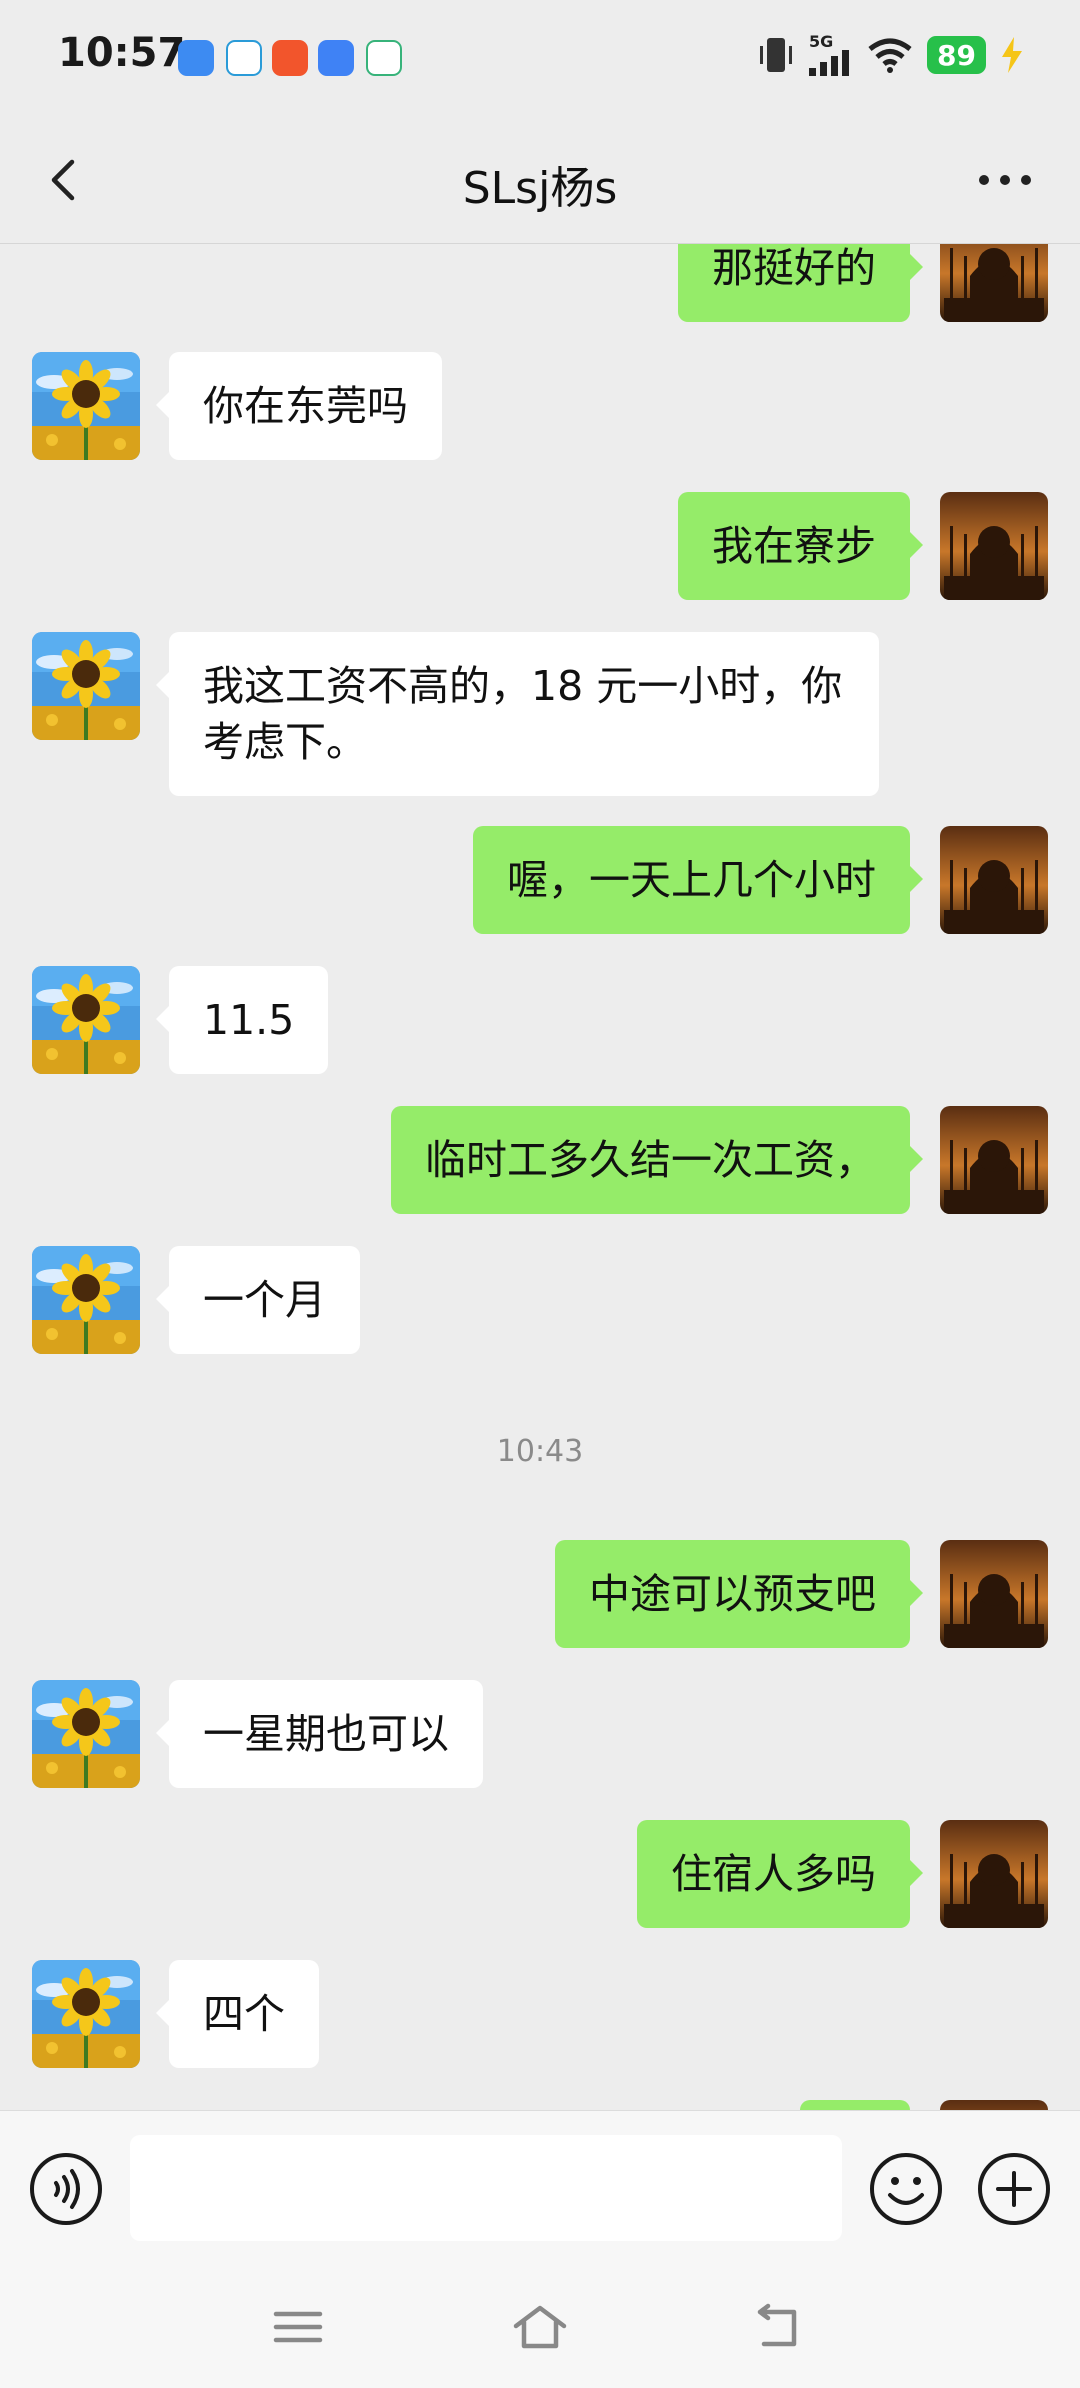 The image size is (1080, 2388). Describe the element at coordinates (540, 1451) in the screenshot. I see `time-divider: 10:43` at that location.